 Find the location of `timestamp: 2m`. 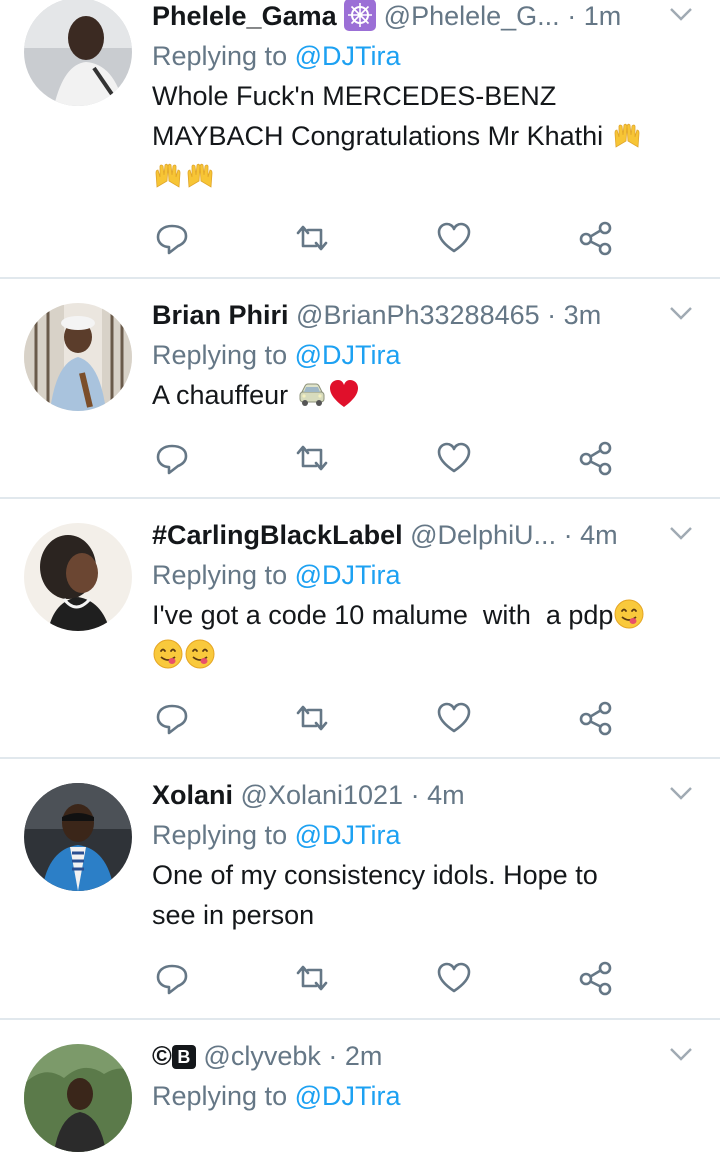

timestamp: 2m is located at coordinates (364, 1056).